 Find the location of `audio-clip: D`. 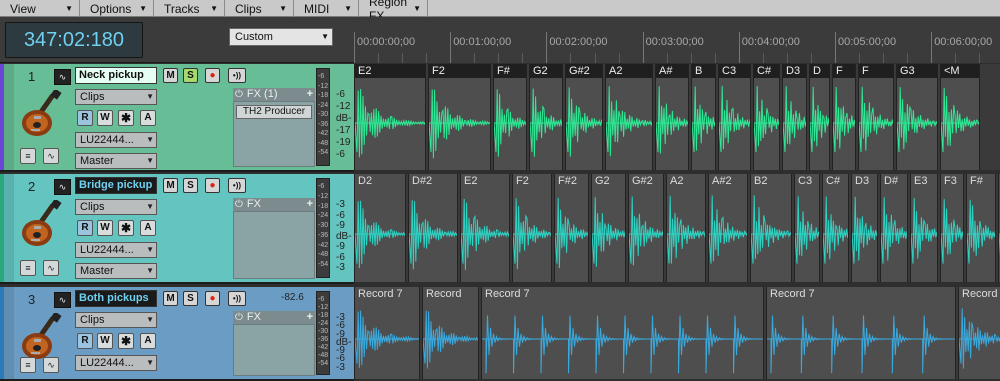

audio-clip: D is located at coordinates (819, 117).